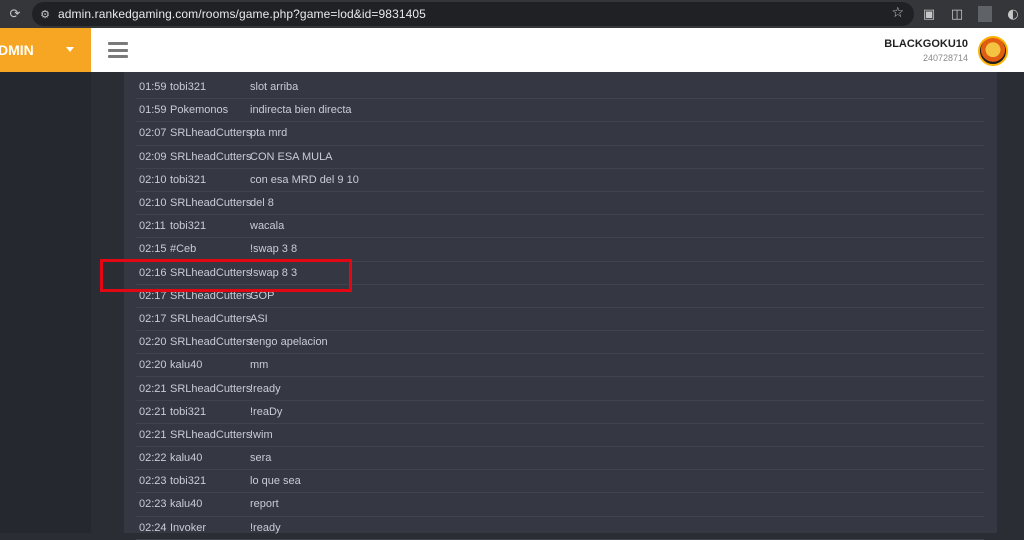 Image resolution: width=1024 pixels, height=540 pixels. What do you see at coordinates (153, 87) in the screenshot?
I see `chat-time: 01:59` at bounding box center [153, 87].